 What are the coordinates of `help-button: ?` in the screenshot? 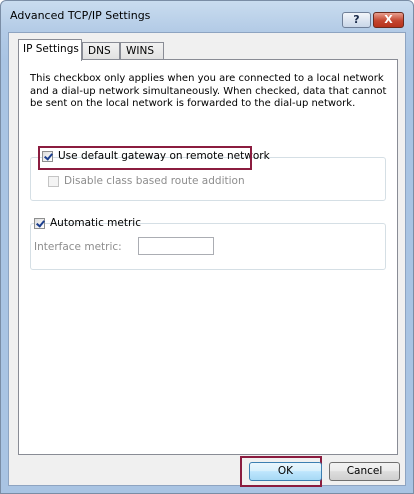 It's located at (356, 20).